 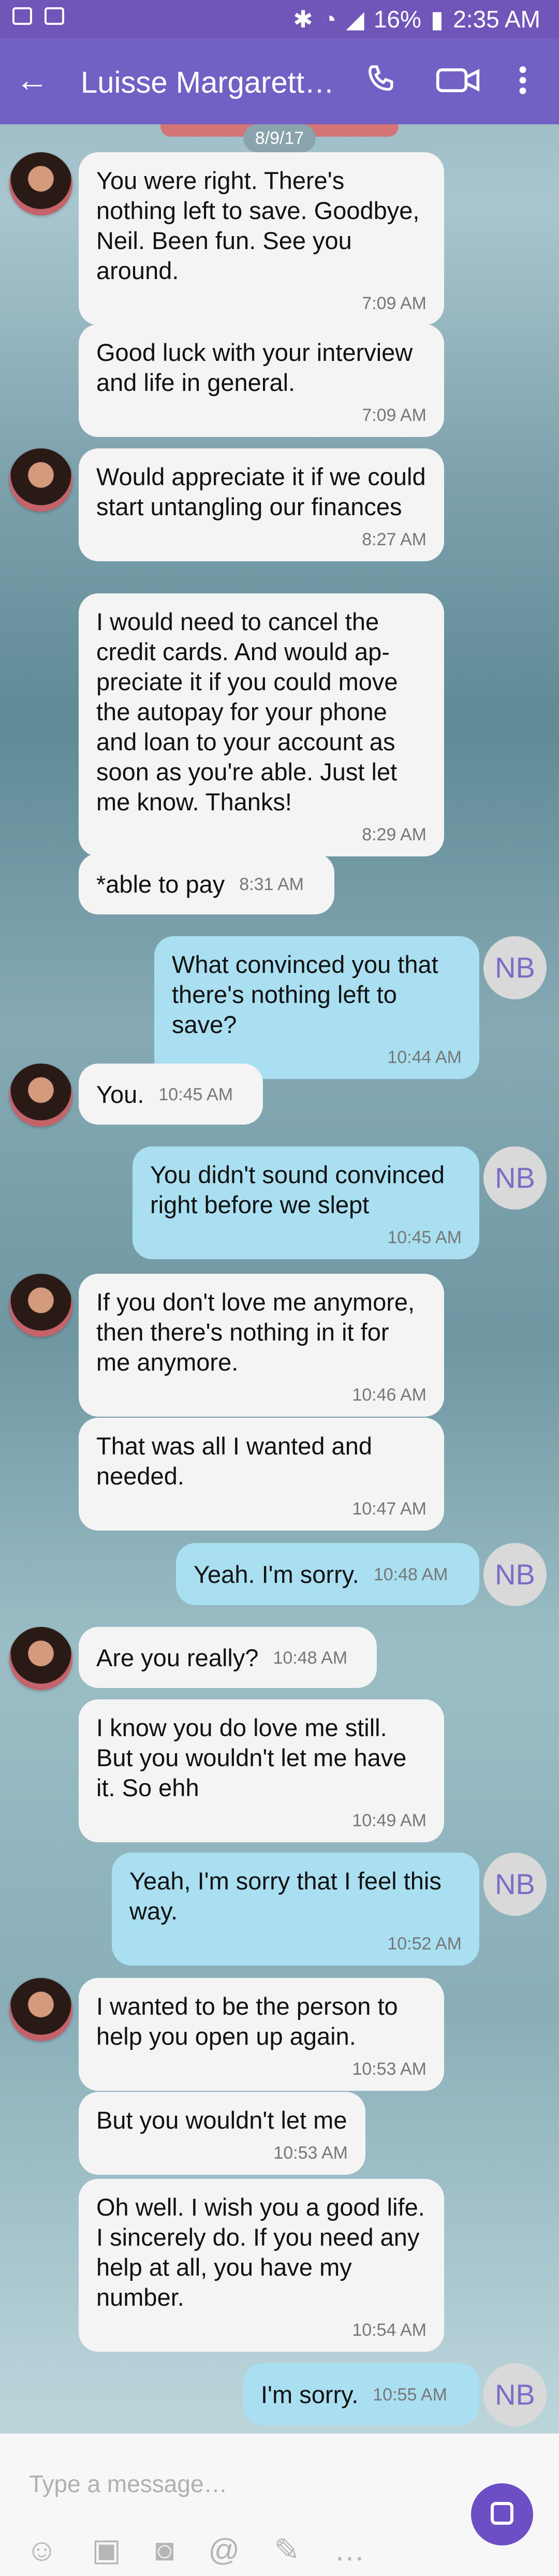 What do you see at coordinates (106, 2550) in the screenshot?
I see `gallery-icon: ▣` at bounding box center [106, 2550].